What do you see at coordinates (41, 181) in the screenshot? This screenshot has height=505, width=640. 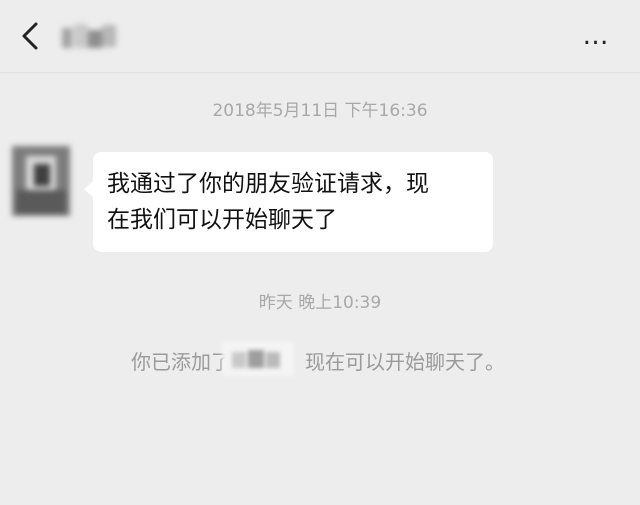 I see `avatar` at bounding box center [41, 181].